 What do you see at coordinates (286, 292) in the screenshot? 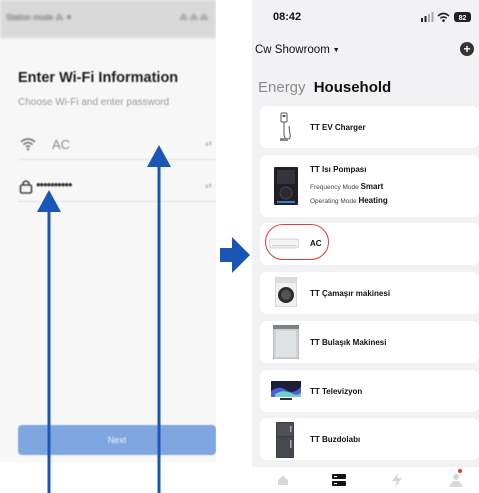
I see `washing-machine-icon` at bounding box center [286, 292].